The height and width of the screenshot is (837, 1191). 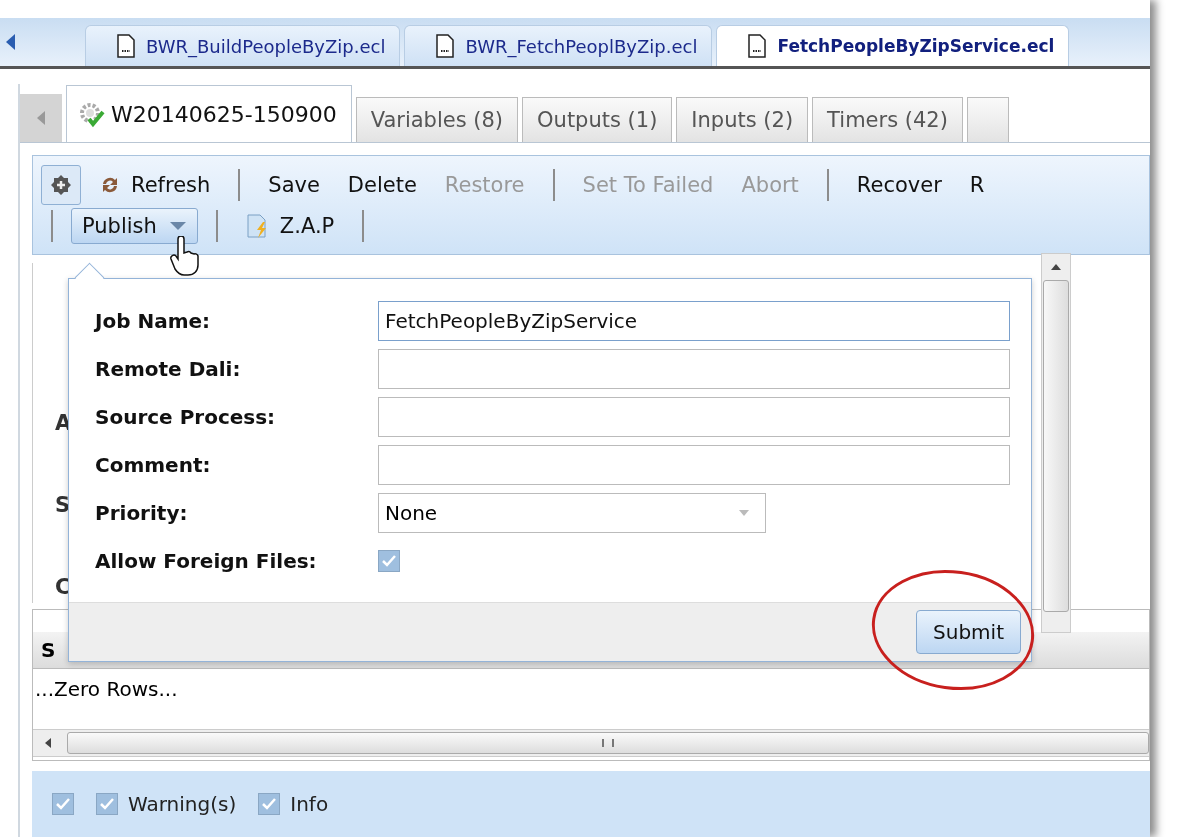 What do you see at coordinates (182, 804) in the screenshot?
I see `checkbox-label: Warning(s)` at bounding box center [182, 804].